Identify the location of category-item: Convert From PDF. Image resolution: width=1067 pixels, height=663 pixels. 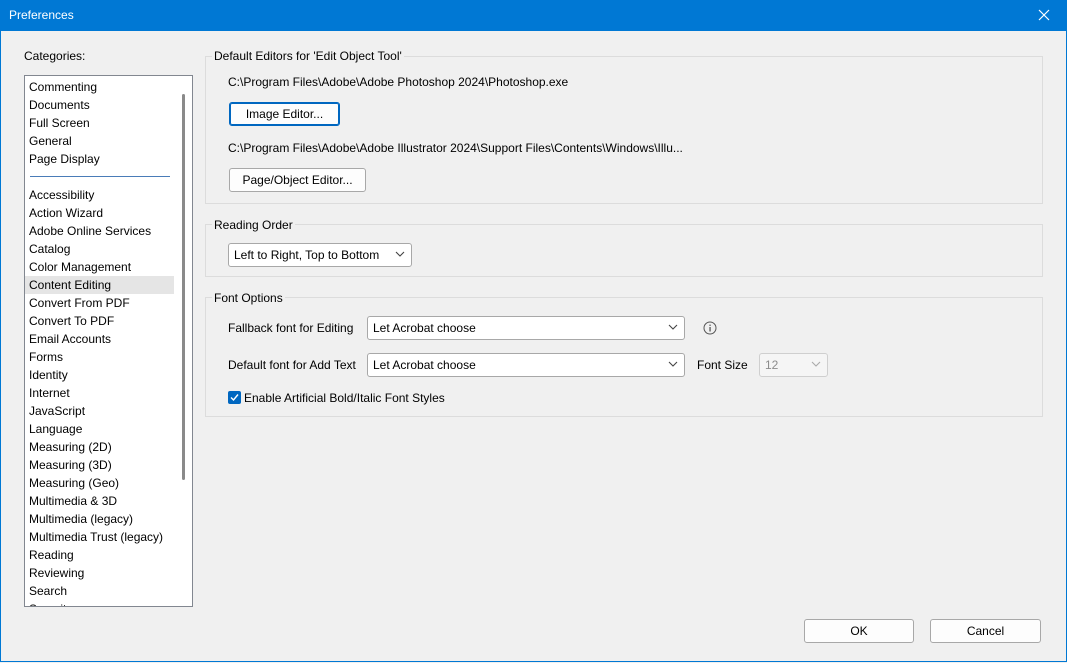
(79, 303).